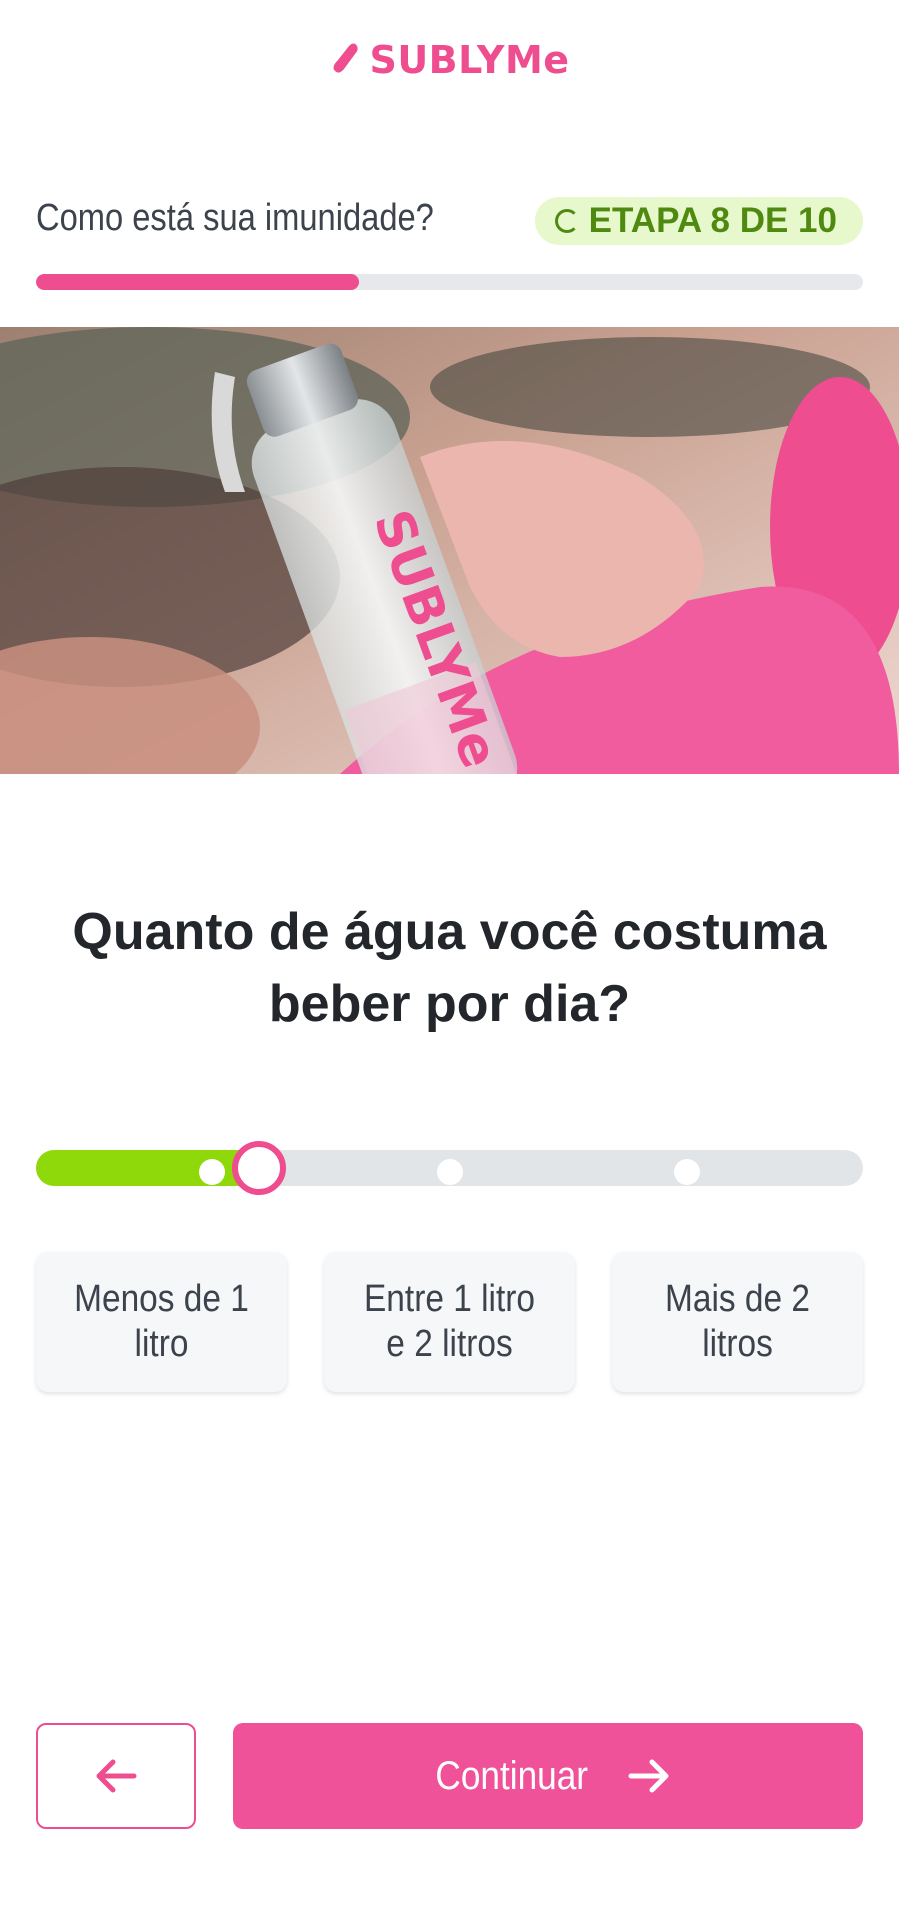  What do you see at coordinates (346, 58) in the screenshot?
I see `logo-mark-icon` at bounding box center [346, 58].